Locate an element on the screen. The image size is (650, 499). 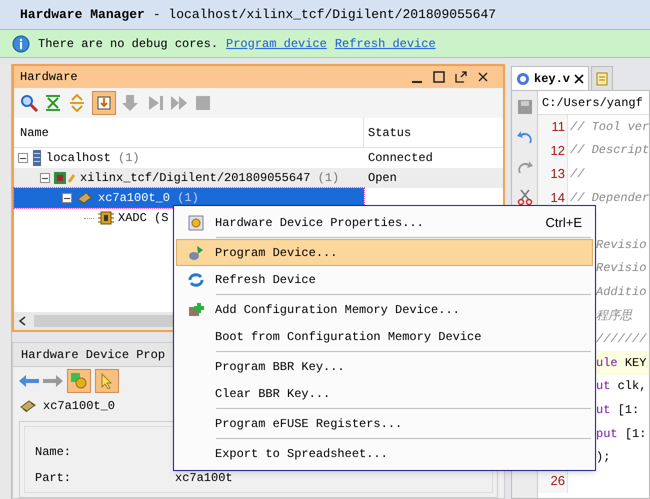
pointer-button is located at coordinates (107, 381).